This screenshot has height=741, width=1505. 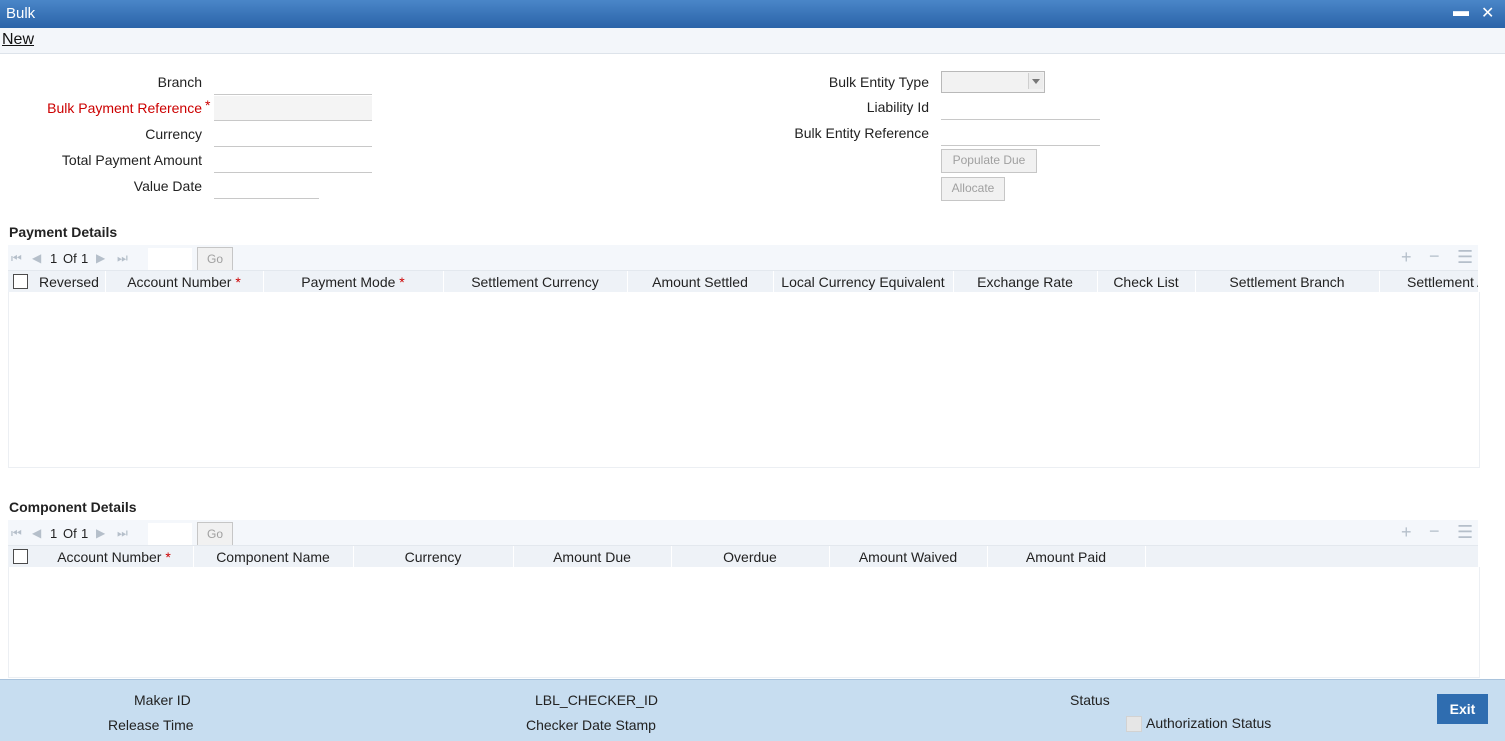 What do you see at coordinates (591, 725) in the screenshot?
I see `checker-date-stamp-label: Checker Date Stamp` at bounding box center [591, 725].